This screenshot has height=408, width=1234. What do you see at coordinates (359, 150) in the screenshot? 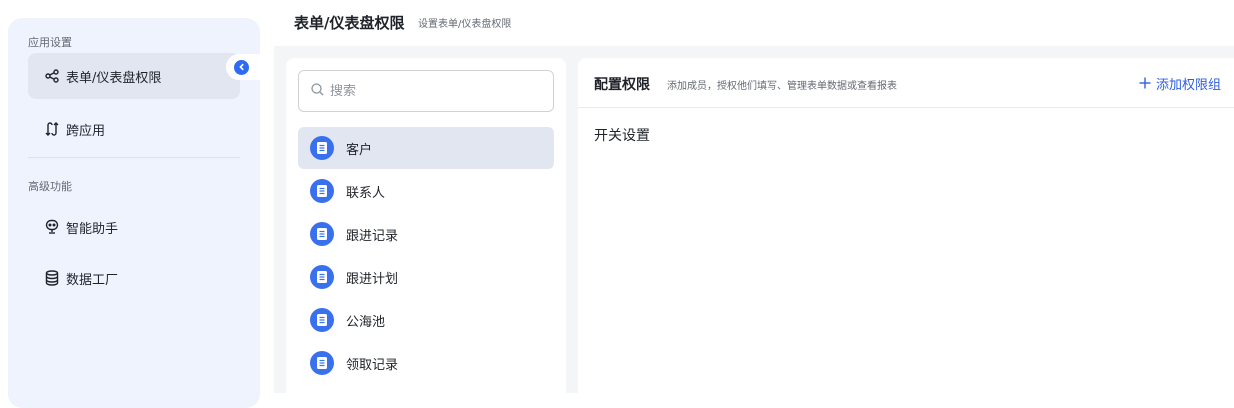
I see `form-list-item-label: 客户` at bounding box center [359, 150].